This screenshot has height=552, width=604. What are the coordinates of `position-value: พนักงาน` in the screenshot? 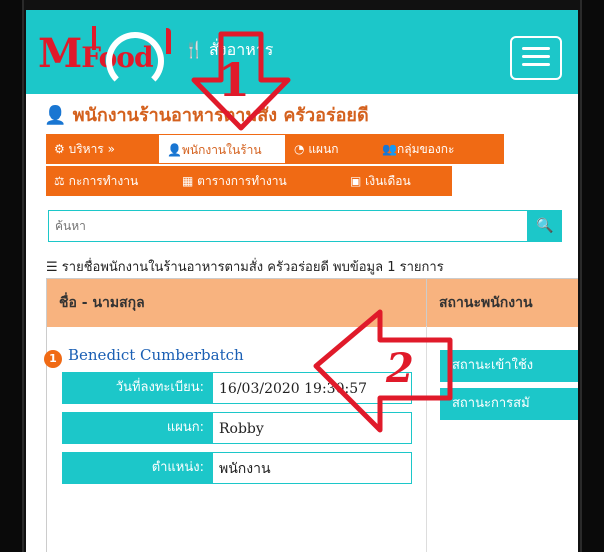 It's located at (312, 468).